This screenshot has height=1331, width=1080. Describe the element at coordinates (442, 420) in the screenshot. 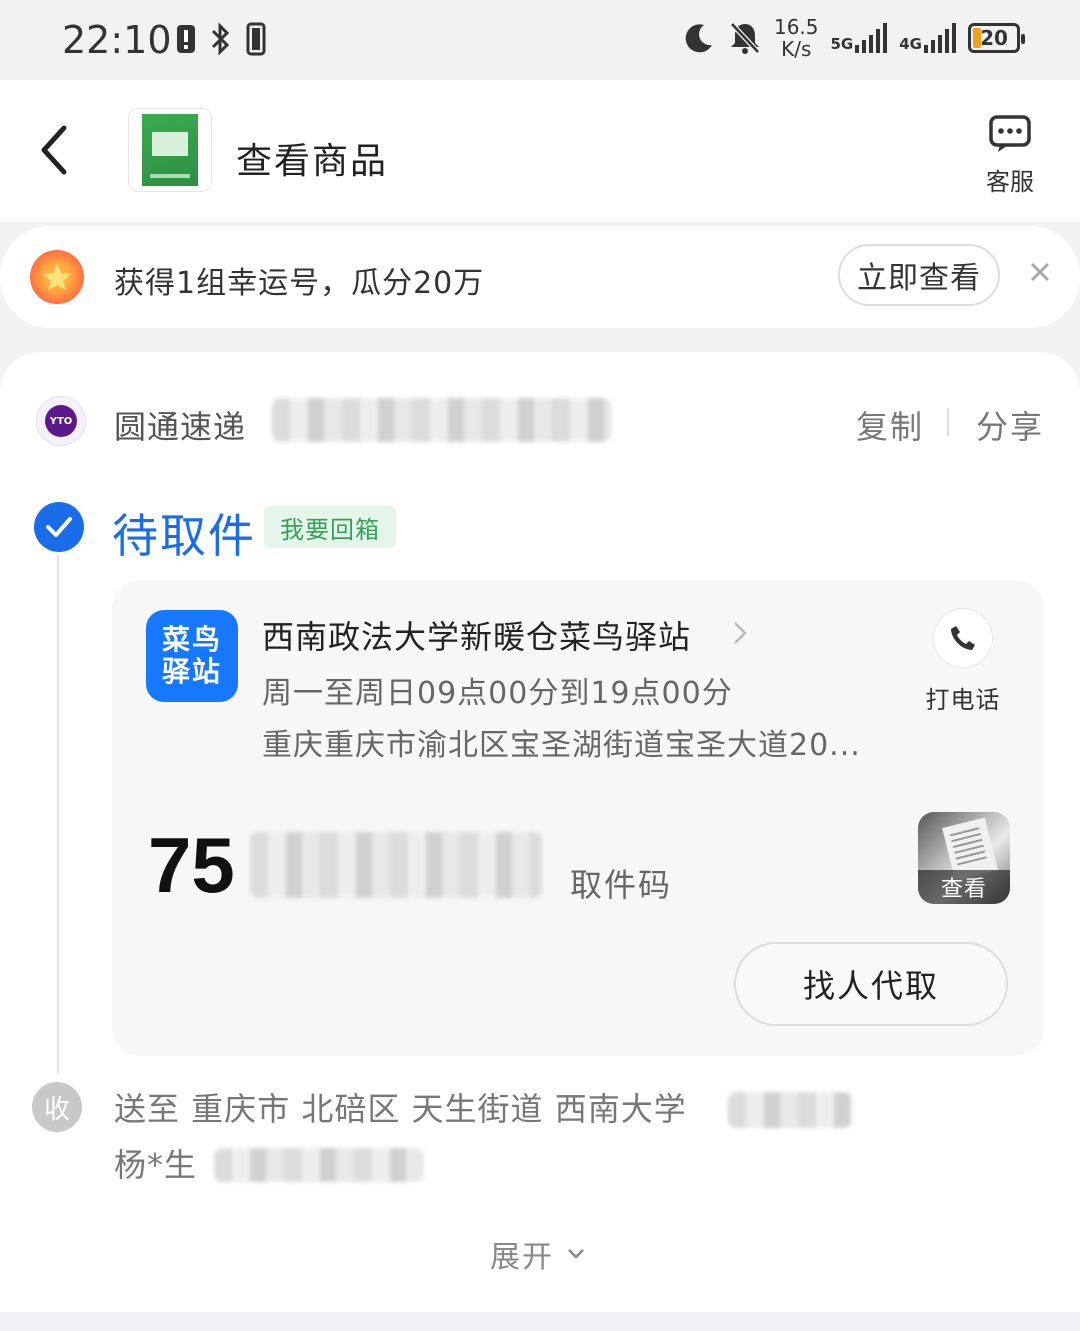

I see `redacted-tracking-number` at that location.